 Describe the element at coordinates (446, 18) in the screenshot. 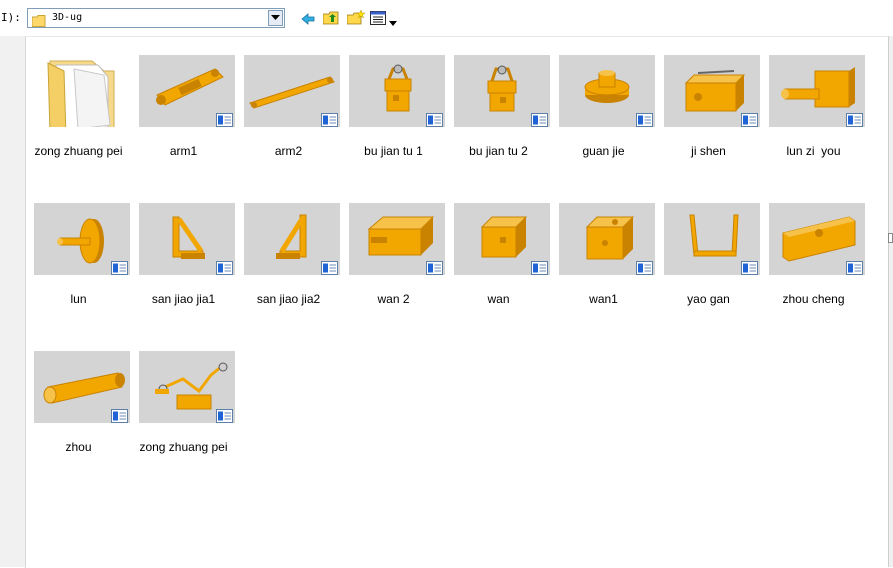

I see `toolbar: I): 3D-ug` at that location.